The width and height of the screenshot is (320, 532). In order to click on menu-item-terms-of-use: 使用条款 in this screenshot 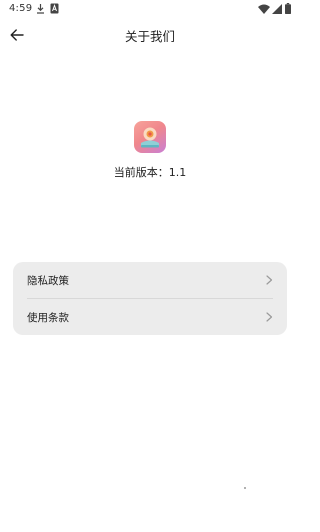, I will do `click(150, 317)`.